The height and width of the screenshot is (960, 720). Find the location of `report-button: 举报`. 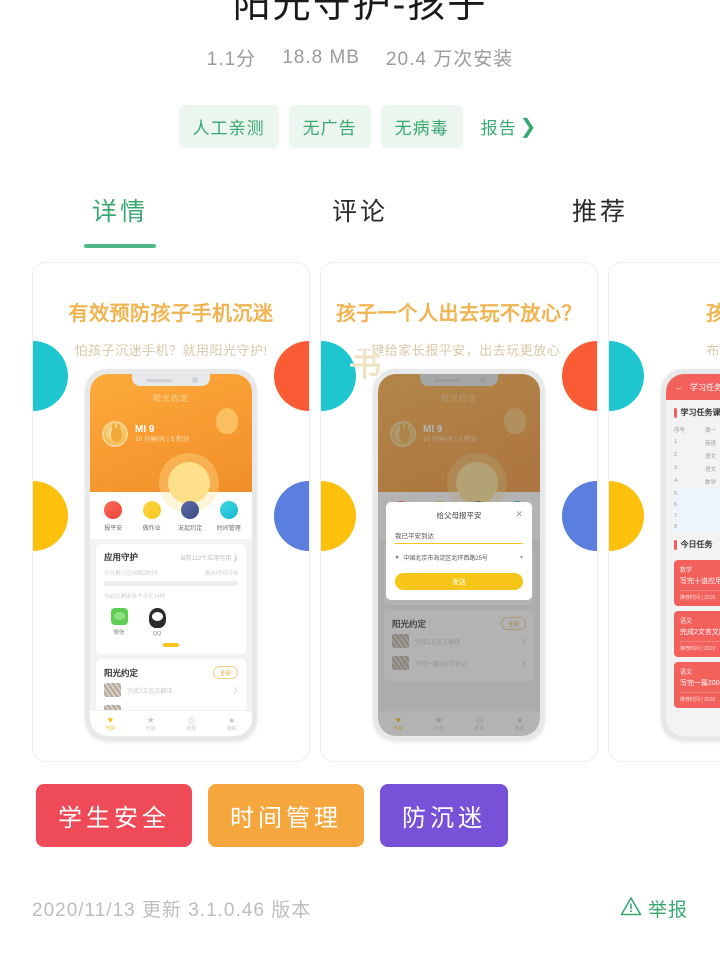

report-button: 举报 is located at coordinates (654, 908).